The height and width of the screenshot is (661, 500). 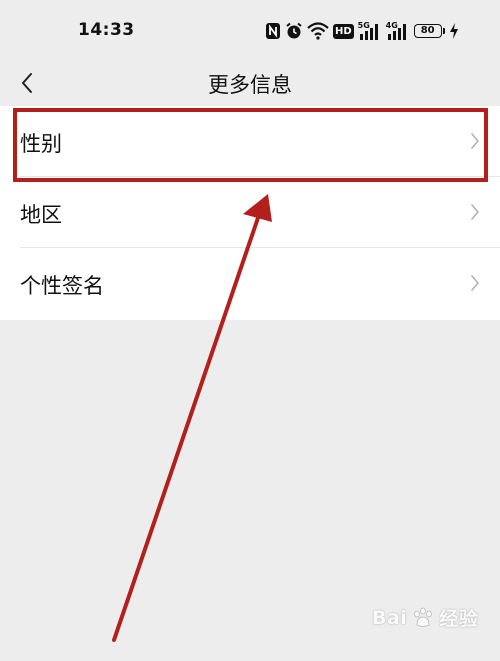 I want to click on list-item-label: 个性签名, so click(x=62, y=286).